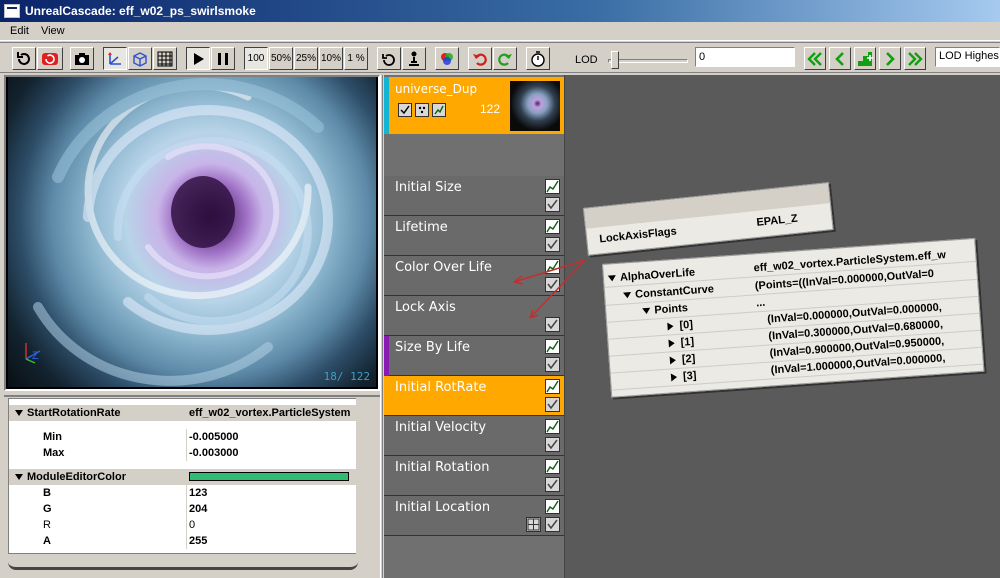 This screenshot has width=1000, height=578. I want to click on restart-sim-button, so click(24, 58).